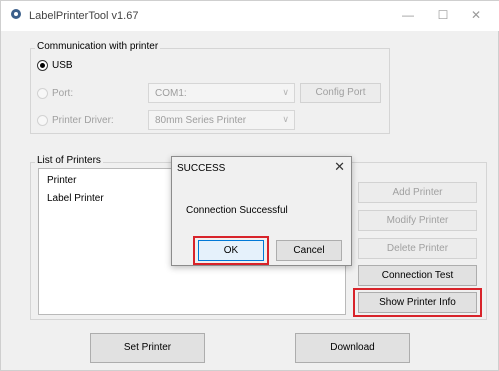 The height and width of the screenshot is (371, 499). Describe the element at coordinates (408, 15) in the screenshot. I see `minimize-button: —` at that location.